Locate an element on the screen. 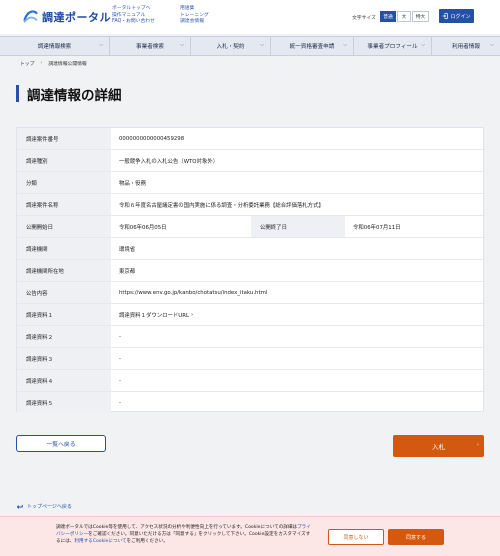 The image size is (500, 556). end-date-value: 令和06年07月11日 is located at coordinates (377, 227).